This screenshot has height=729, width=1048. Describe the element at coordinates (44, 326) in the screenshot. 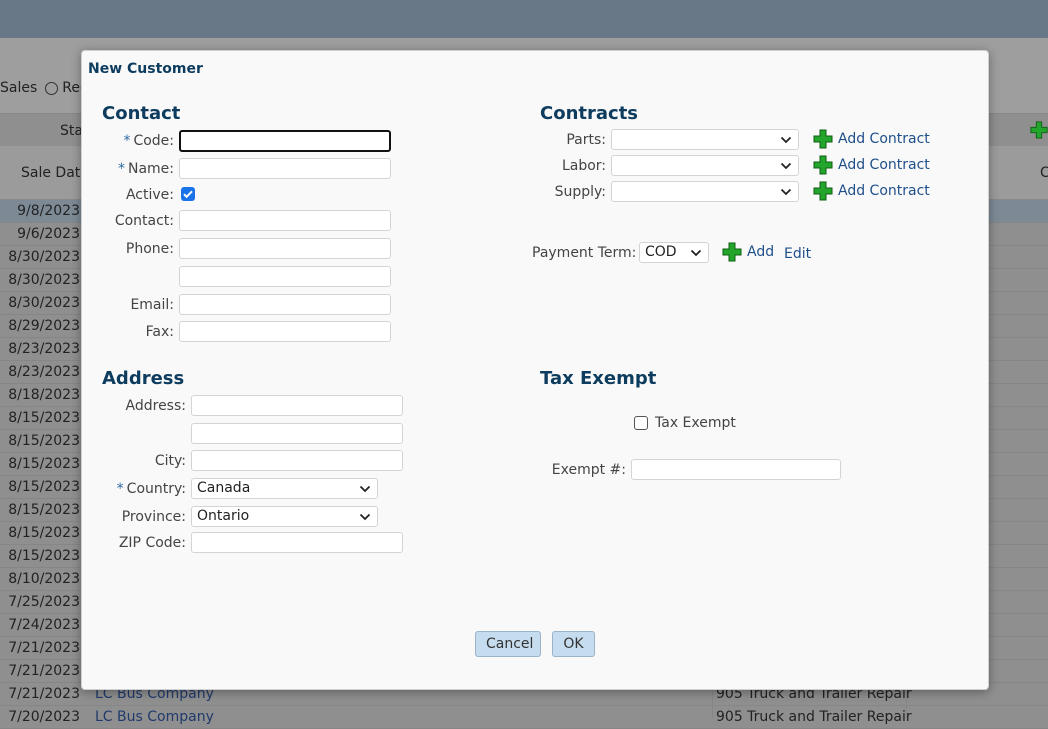

I see `sale-date-cell: 8/29/2023` at that location.